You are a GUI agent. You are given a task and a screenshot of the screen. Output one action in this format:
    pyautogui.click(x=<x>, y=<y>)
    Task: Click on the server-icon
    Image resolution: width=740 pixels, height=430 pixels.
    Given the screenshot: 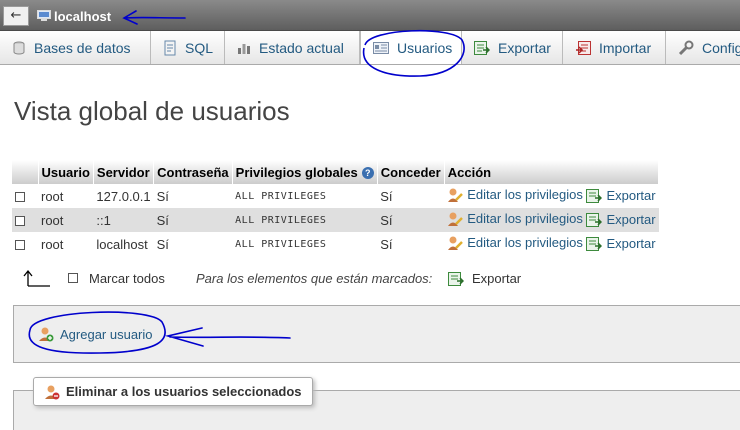 What is the action you would take?
    pyautogui.click(x=44, y=15)
    